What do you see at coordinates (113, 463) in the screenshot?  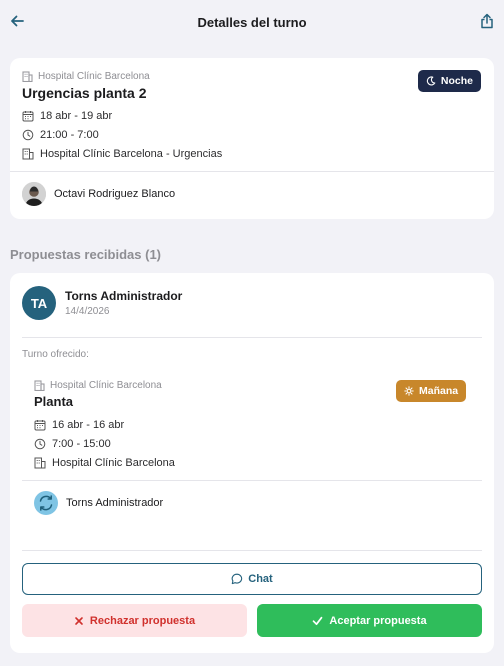 I see `offered-location: Hospital Clínic Barcelona` at bounding box center [113, 463].